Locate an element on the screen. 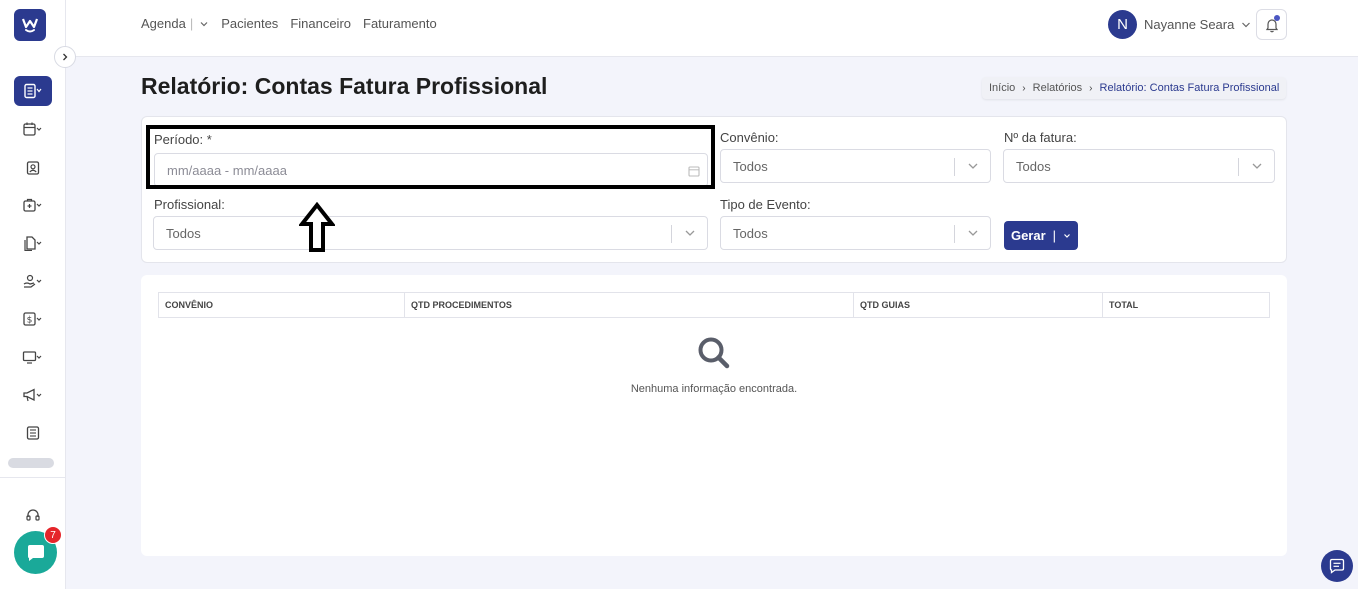  user-menu: N Nayanne Seara is located at coordinates (1180, 24).